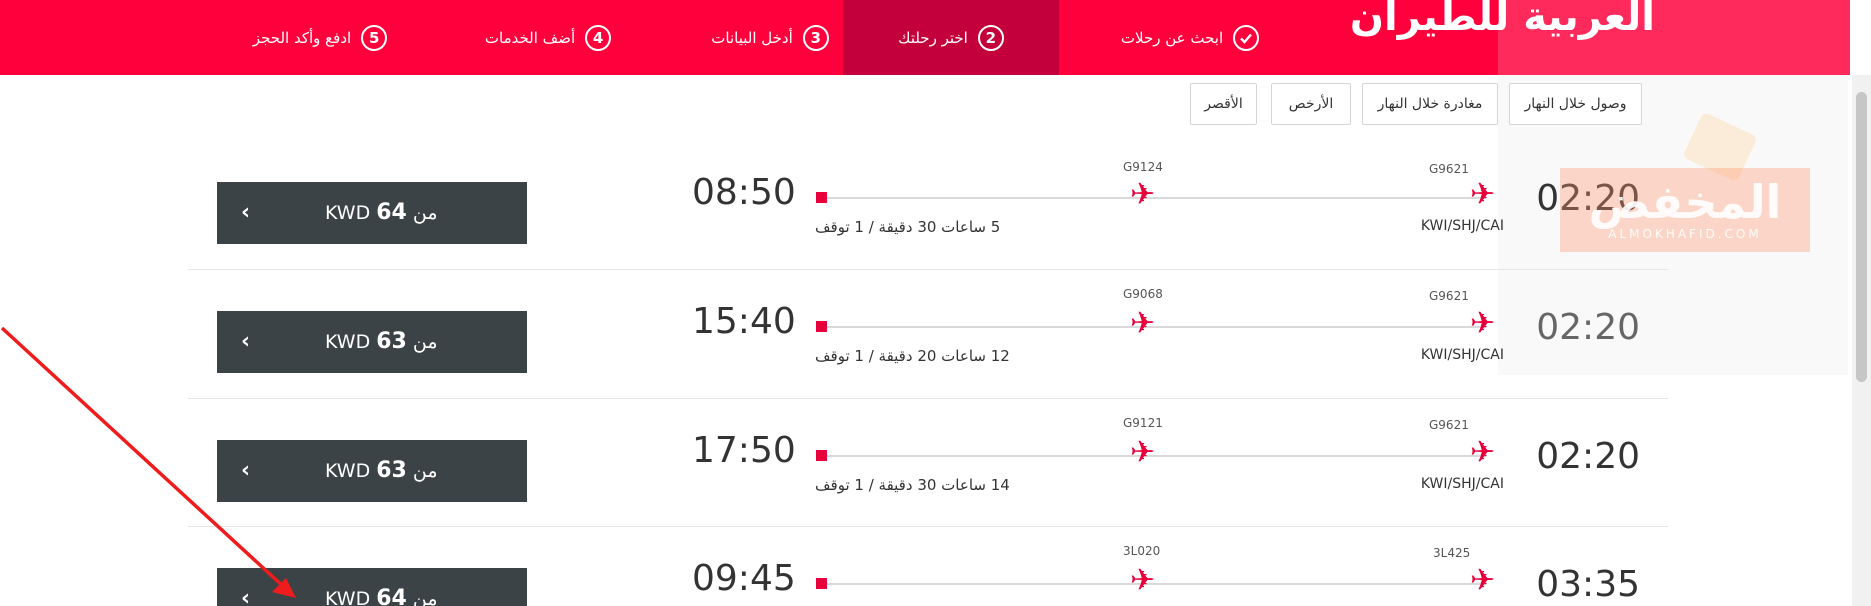  Describe the element at coordinates (1143, 167) in the screenshot. I see `second-flight-number: G9124` at that location.